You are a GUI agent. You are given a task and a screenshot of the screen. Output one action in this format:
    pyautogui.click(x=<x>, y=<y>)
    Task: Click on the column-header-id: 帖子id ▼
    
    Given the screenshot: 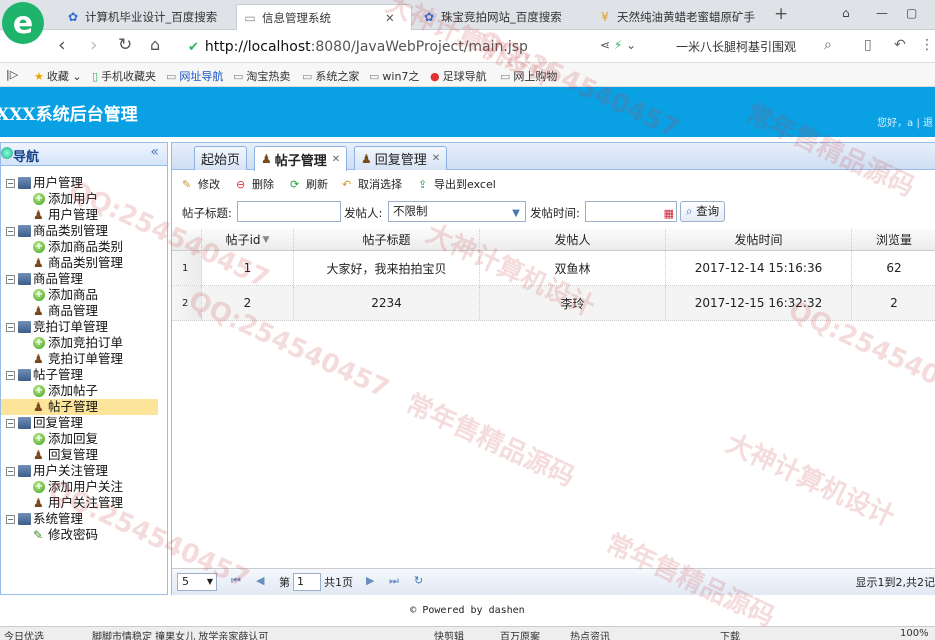 What is the action you would take?
    pyautogui.click(x=248, y=239)
    